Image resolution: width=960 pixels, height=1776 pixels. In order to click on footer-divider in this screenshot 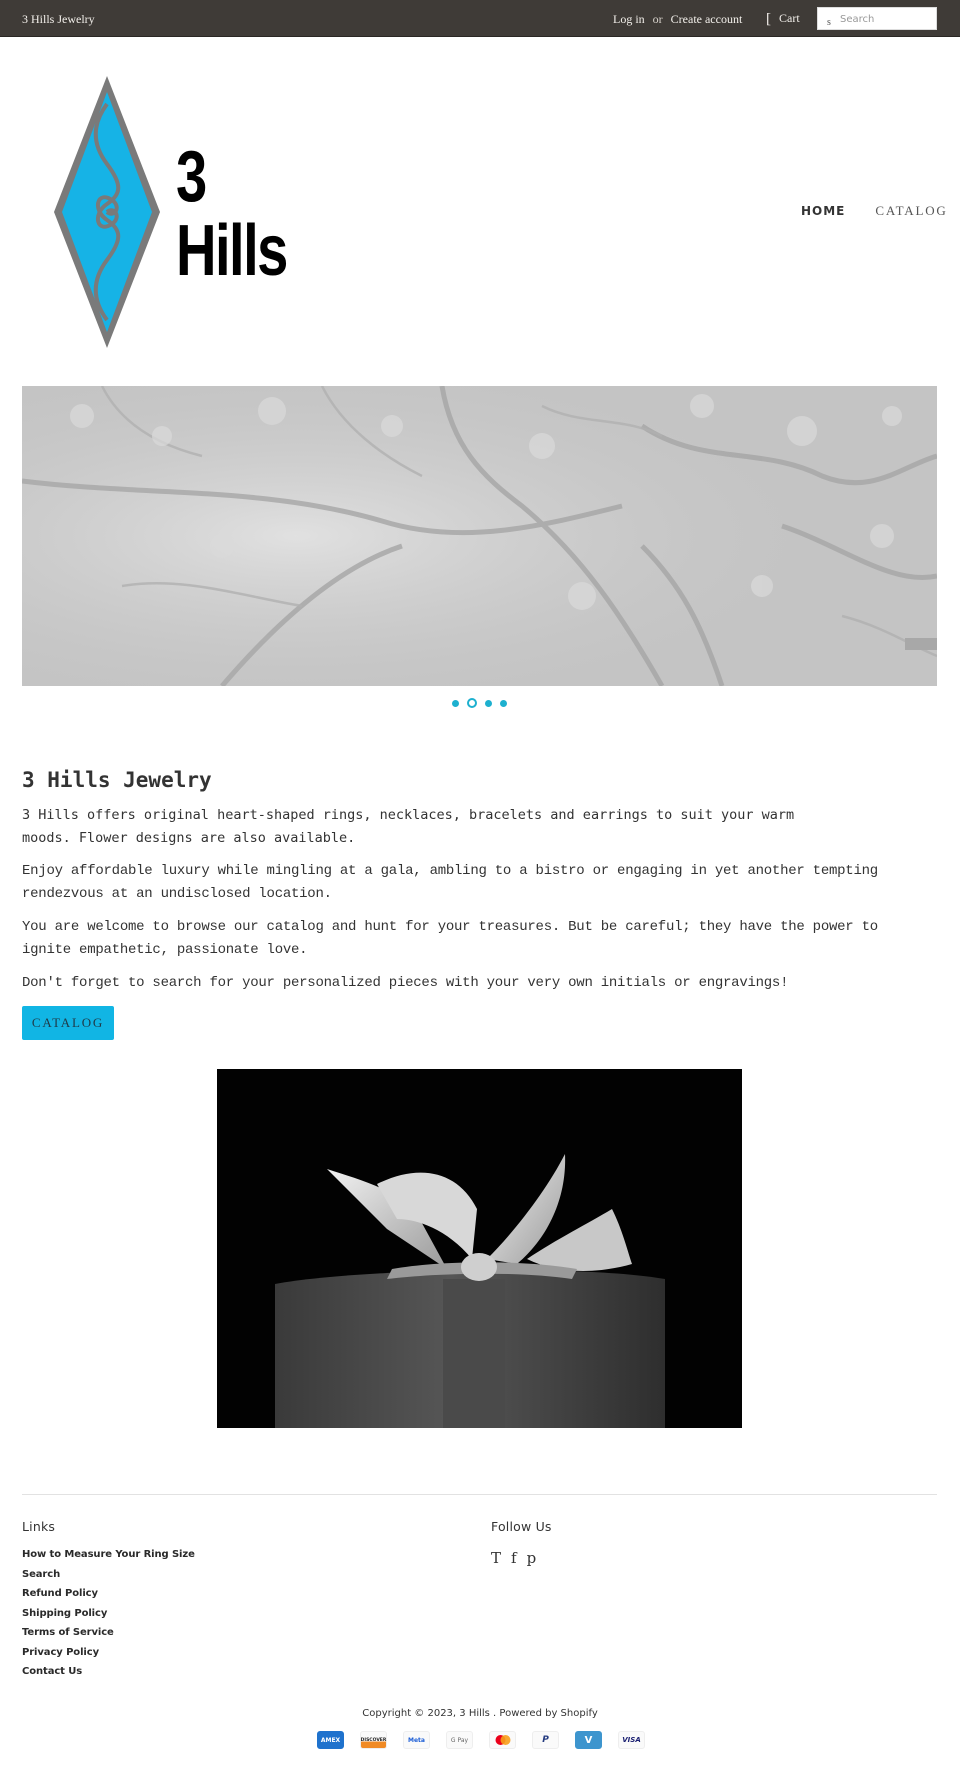, I will do `click(479, 1494)`.